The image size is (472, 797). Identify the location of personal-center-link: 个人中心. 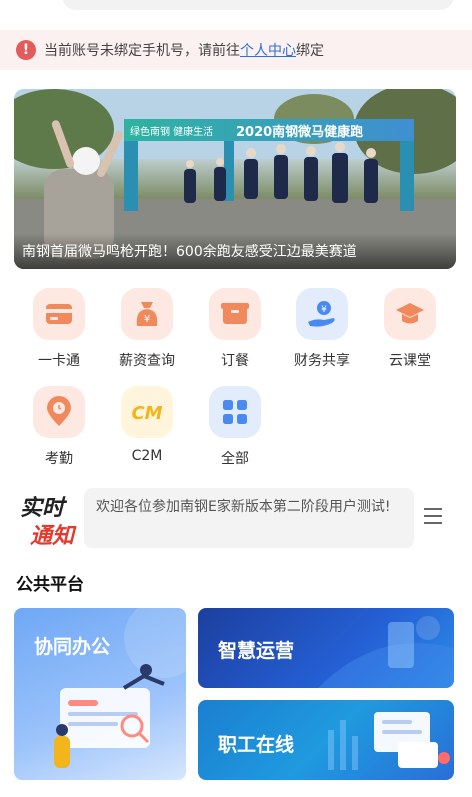
(268, 50).